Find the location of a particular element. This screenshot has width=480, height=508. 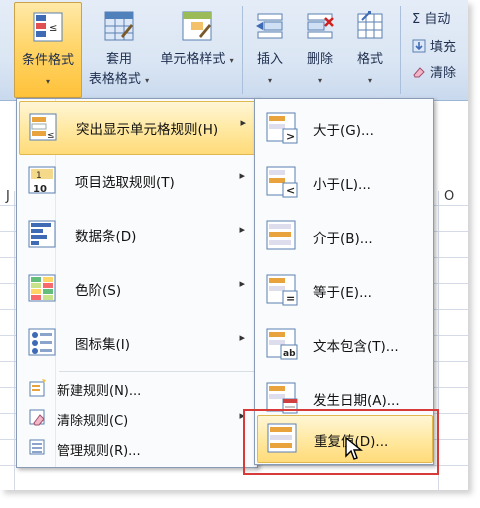

table-format-icon is located at coordinates (119, 26).